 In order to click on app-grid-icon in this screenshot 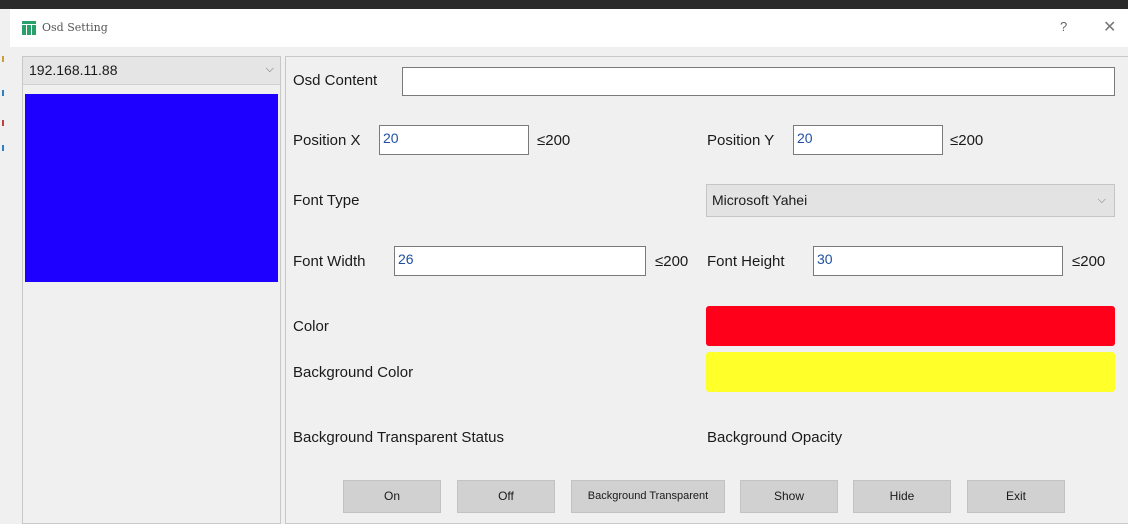, I will do `click(29, 28)`.